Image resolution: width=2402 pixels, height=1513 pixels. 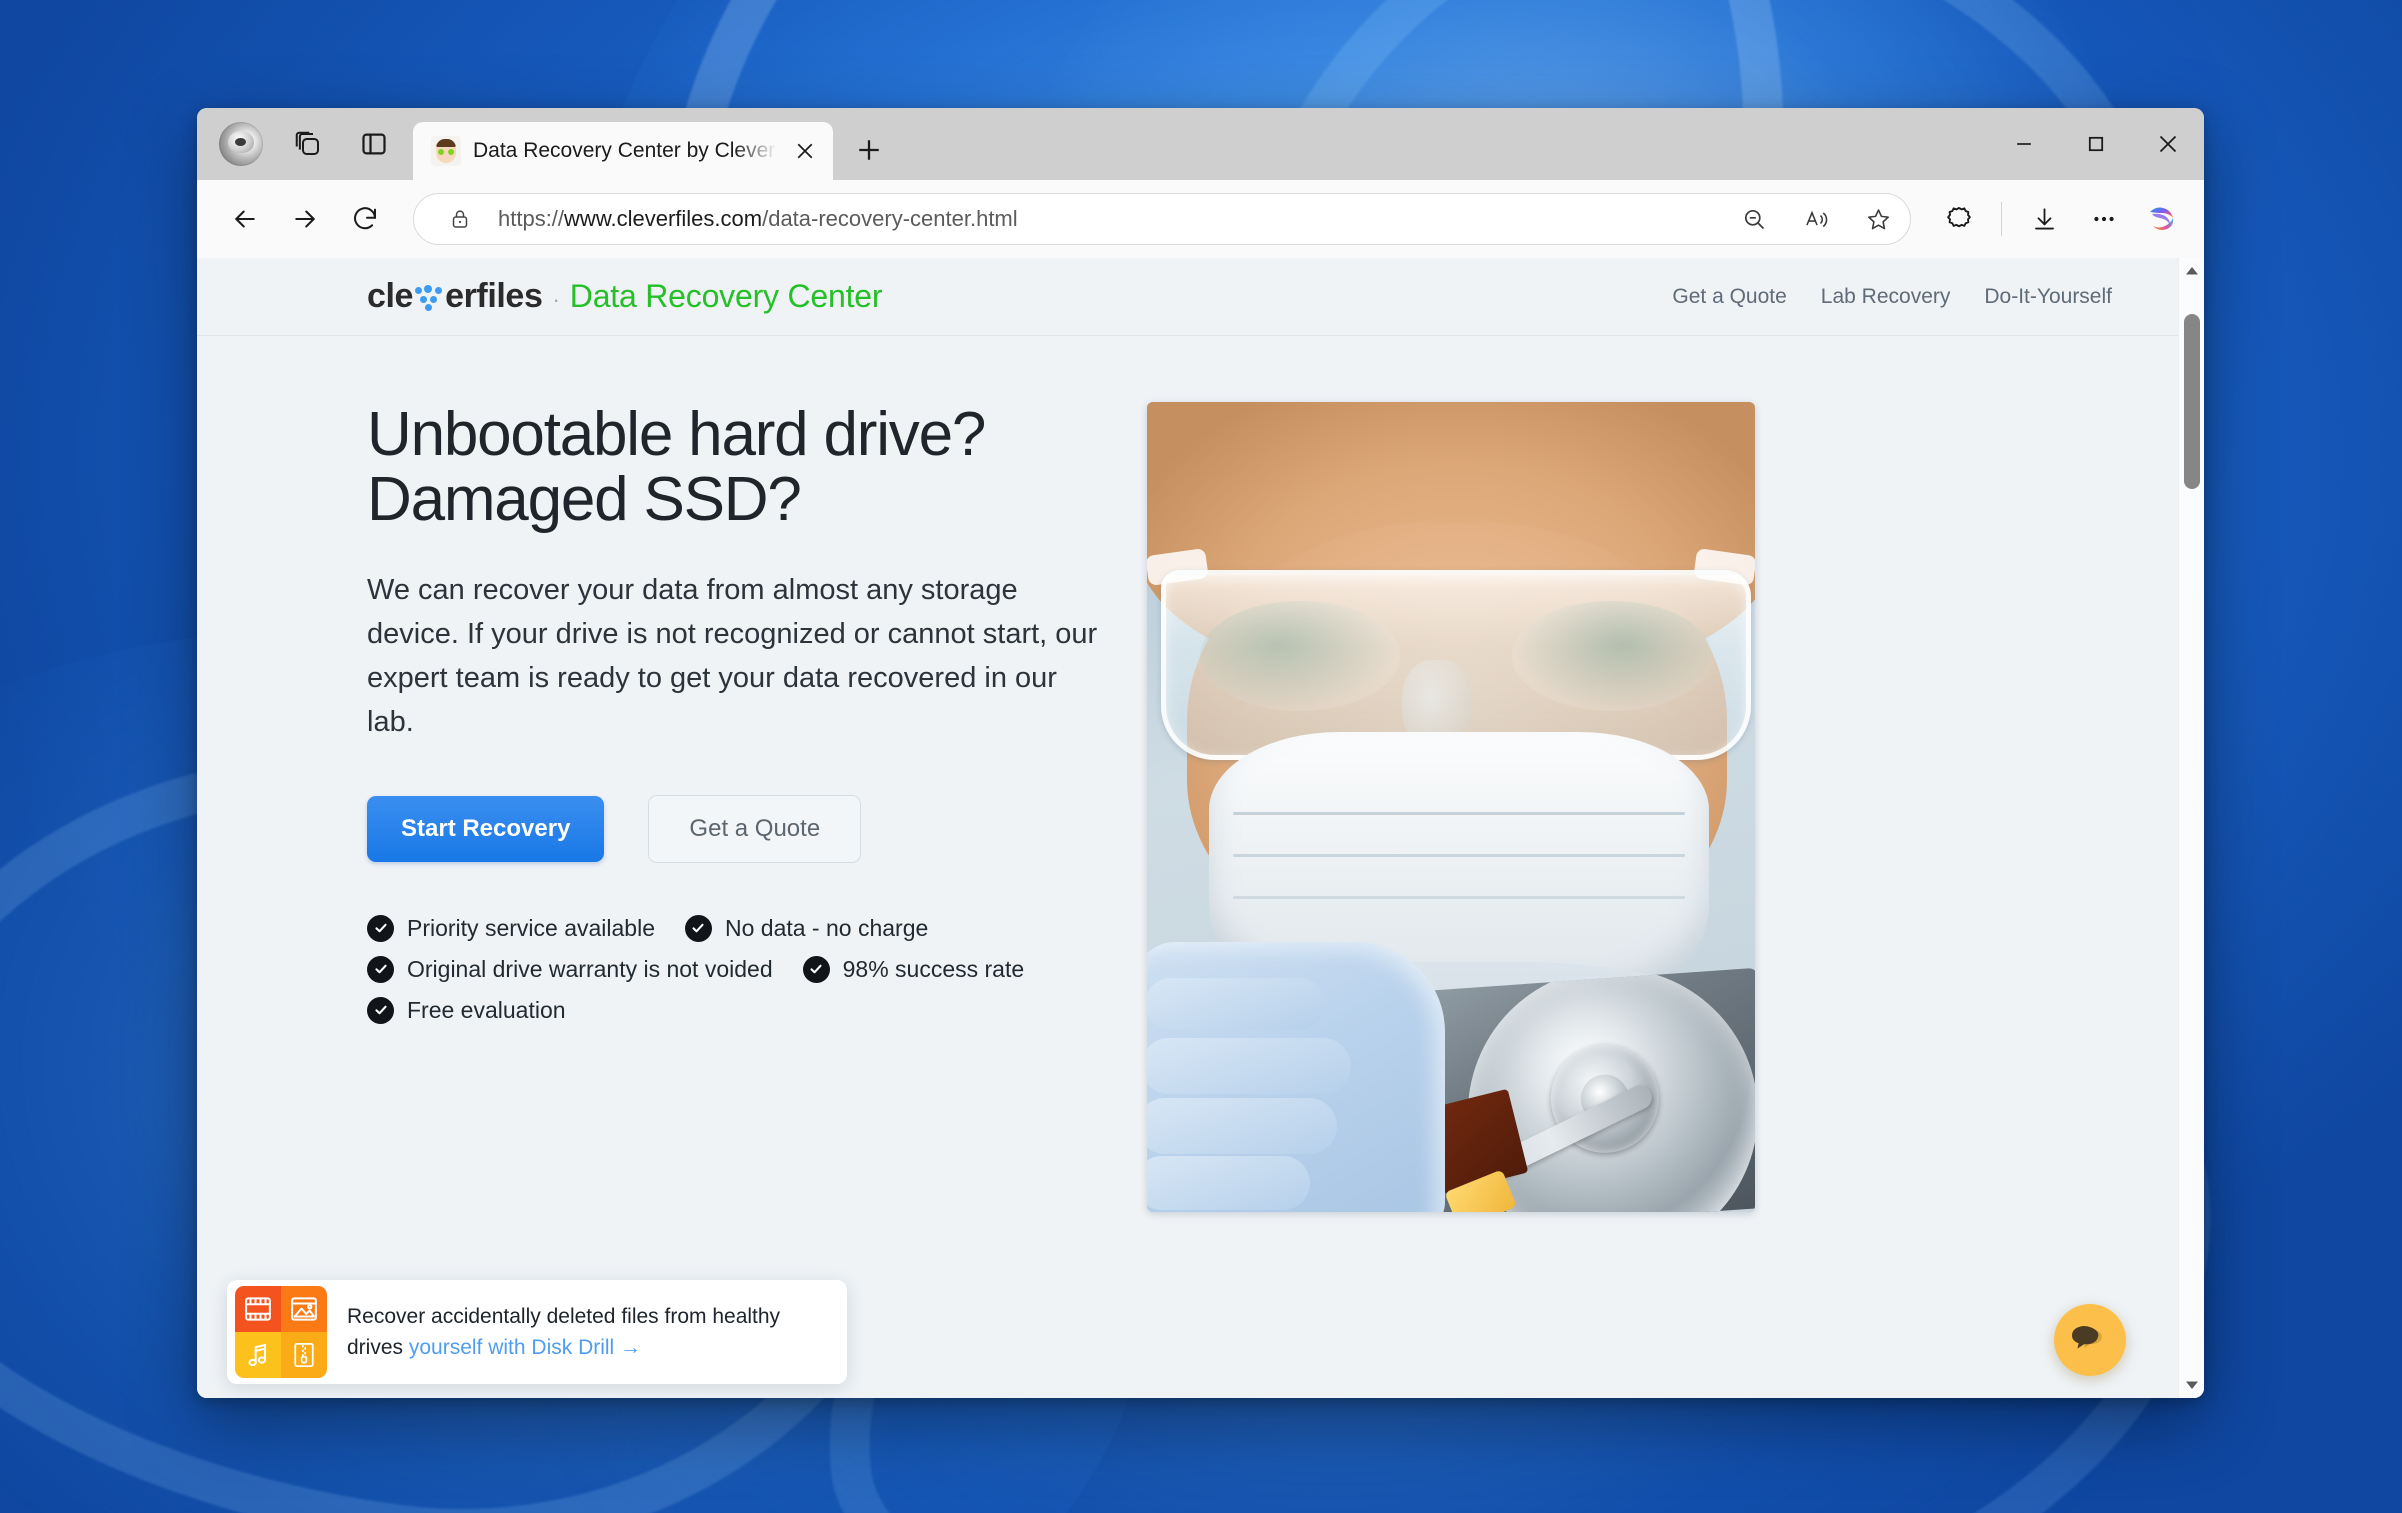 I want to click on chat-bubble-icon, so click(x=2090, y=1340).